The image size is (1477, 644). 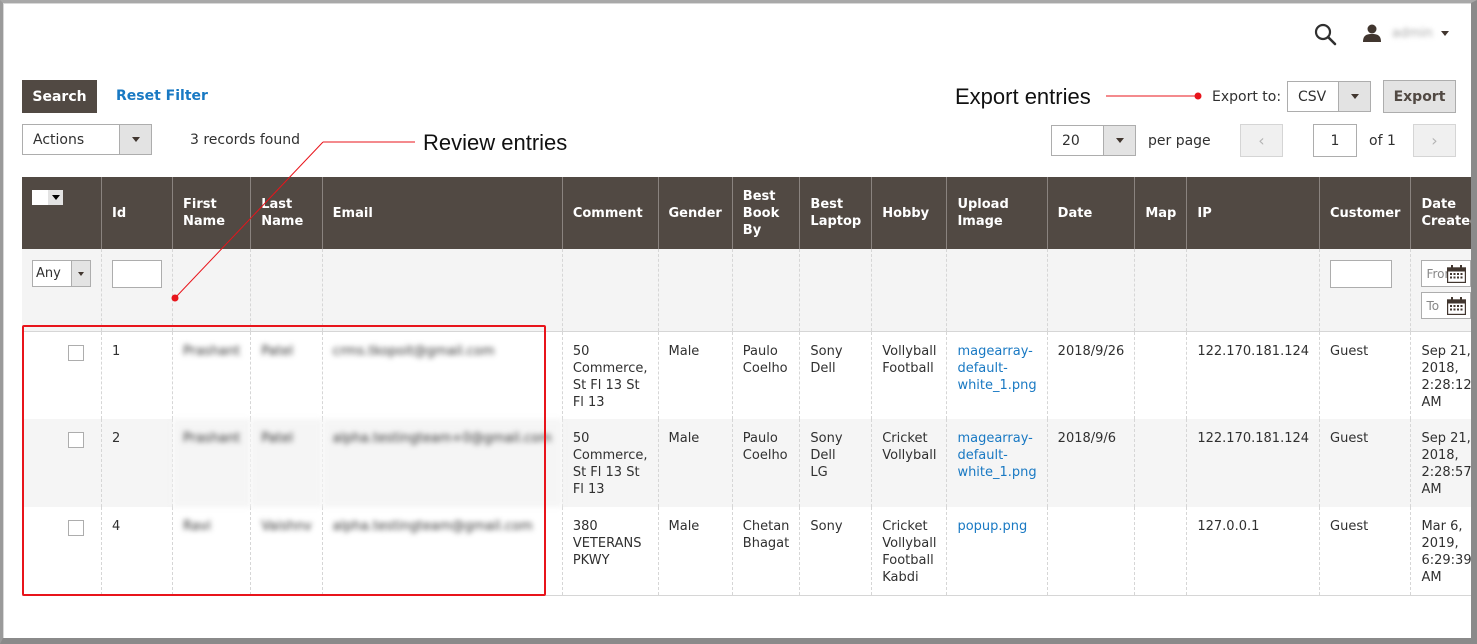 I want to click on cell-date: 2018/9/26, so click(x=1090, y=375).